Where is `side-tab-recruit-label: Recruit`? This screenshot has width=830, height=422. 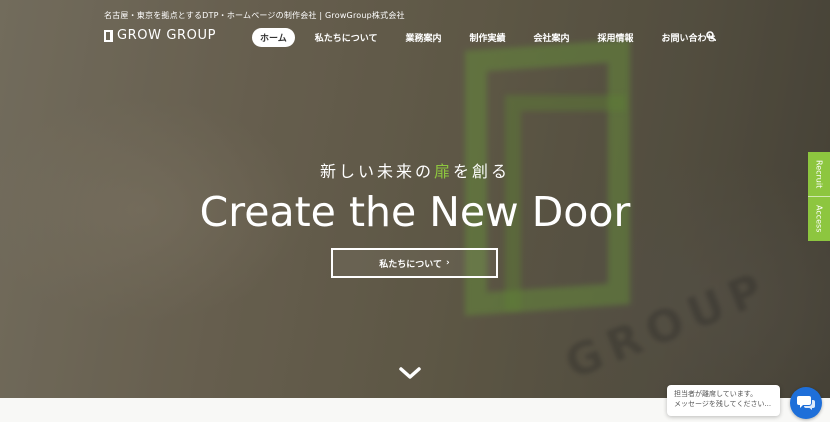 side-tab-recruit-label: Recruit is located at coordinates (819, 174).